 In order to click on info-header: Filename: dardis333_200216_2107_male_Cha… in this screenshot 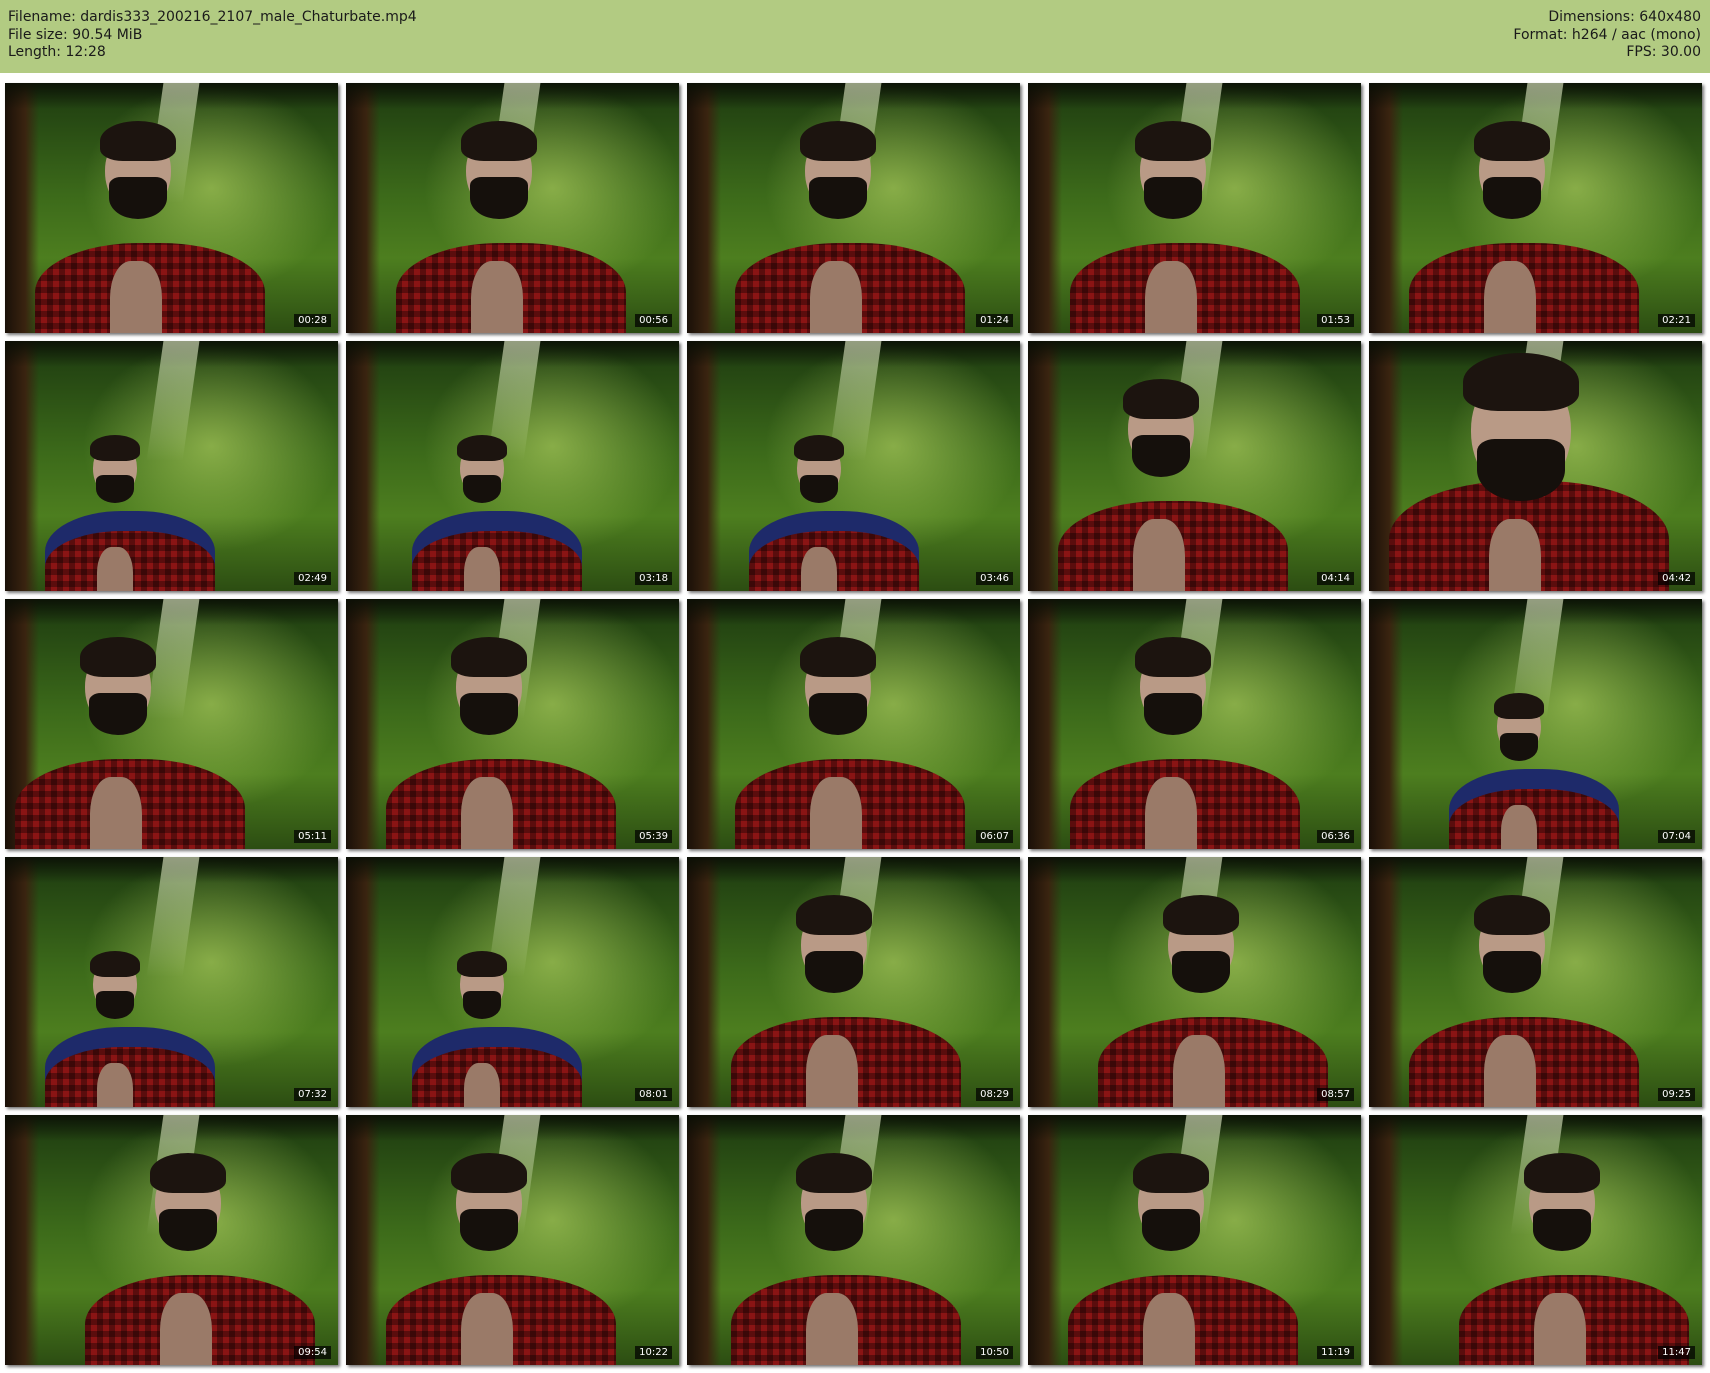, I will do `click(855, 36)`.